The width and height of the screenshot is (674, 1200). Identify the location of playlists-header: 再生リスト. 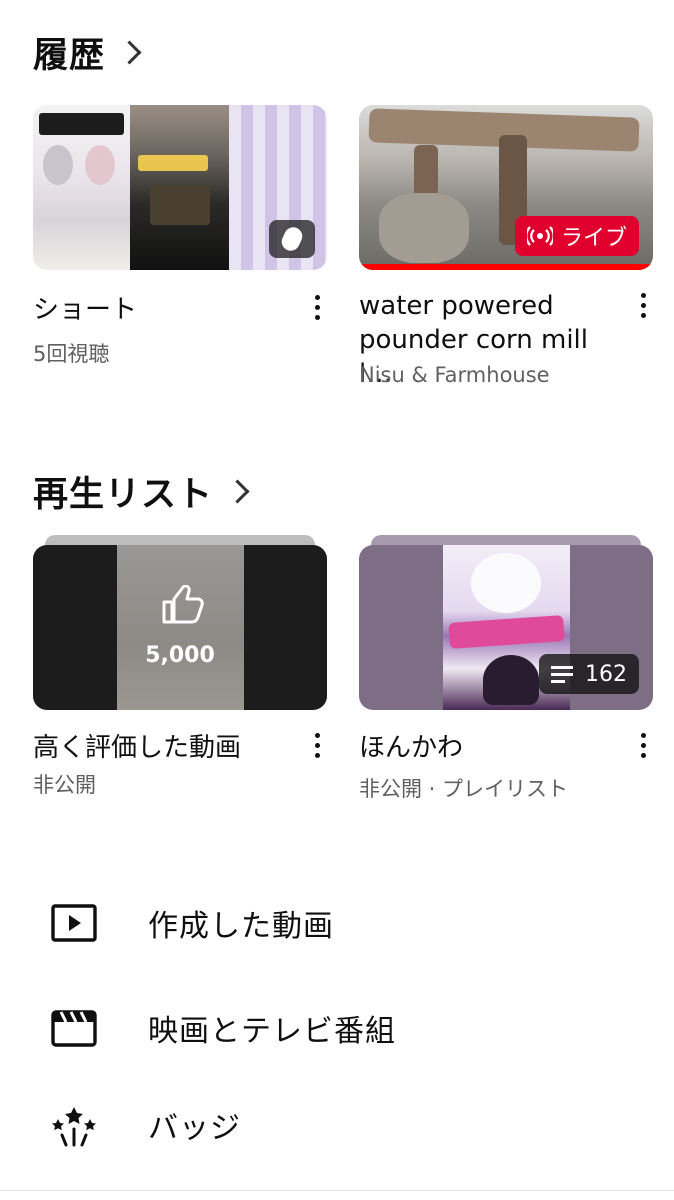
(141, 491).